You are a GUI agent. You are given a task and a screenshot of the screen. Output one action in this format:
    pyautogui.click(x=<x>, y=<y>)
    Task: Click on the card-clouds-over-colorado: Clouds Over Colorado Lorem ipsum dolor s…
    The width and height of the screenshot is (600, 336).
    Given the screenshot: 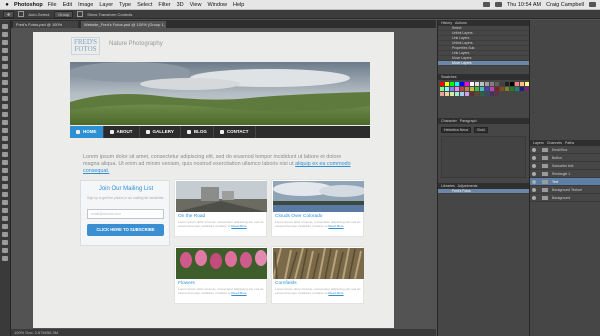 What is the action you would take?
    pyautogui.click(x=317, y=208)
    